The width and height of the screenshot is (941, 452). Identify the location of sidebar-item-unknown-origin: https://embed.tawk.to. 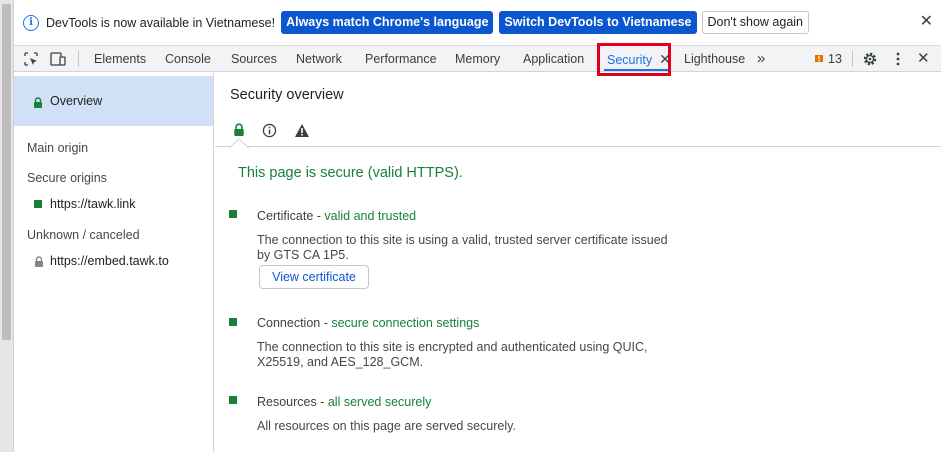
(101, 261).